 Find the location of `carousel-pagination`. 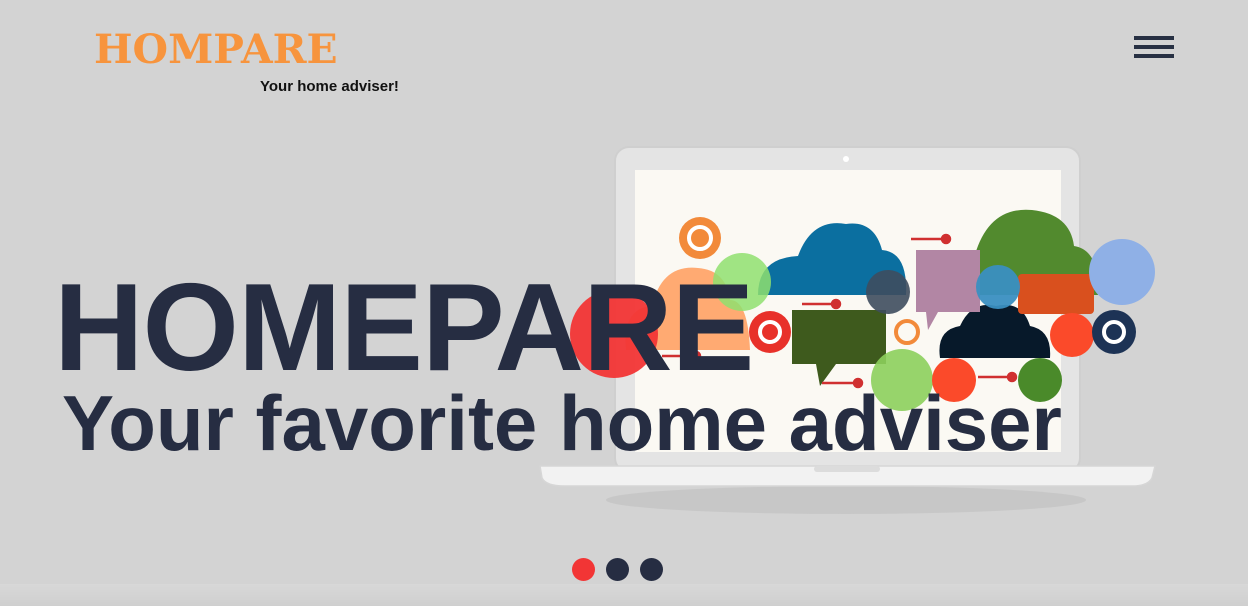

carousel-pagination is located at coordinates (617, 569).